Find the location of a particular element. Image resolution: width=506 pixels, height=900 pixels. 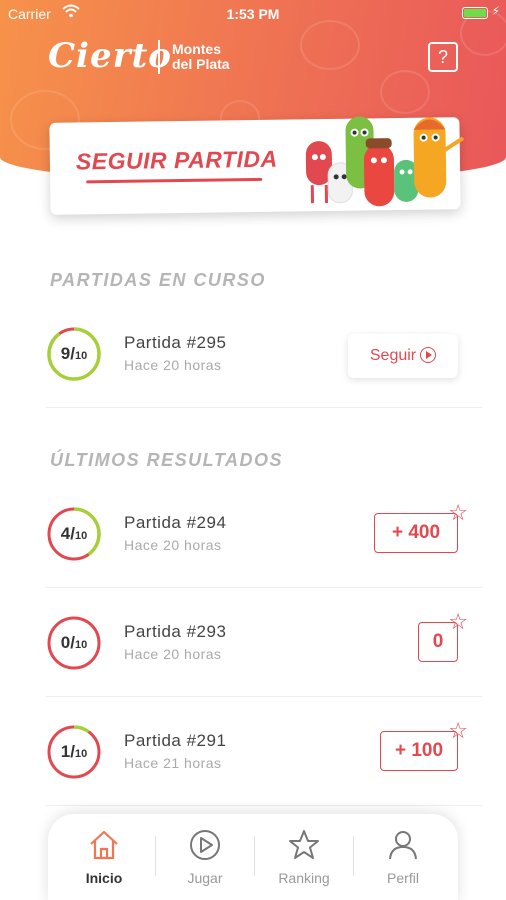

game-row: 9/10 Partida #295 Hace 20 horas Seguir is located at coordinates (264, 354).